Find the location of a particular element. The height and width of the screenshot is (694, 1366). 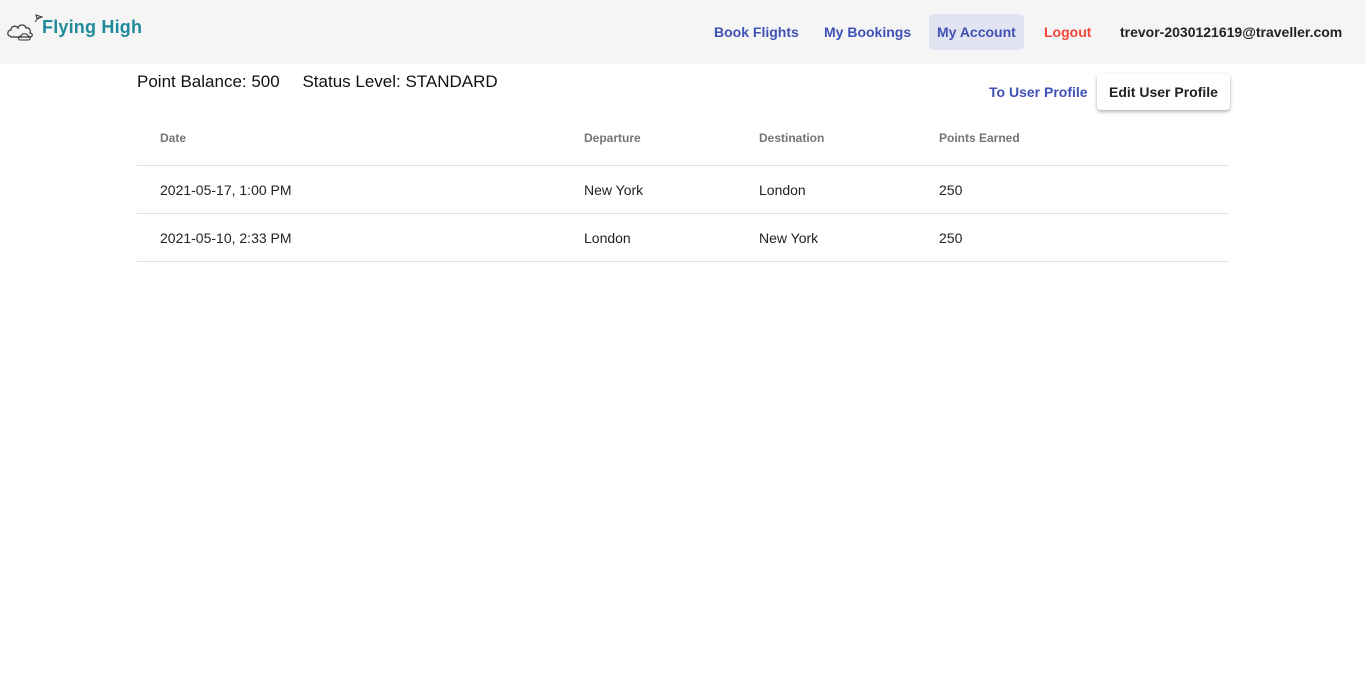

column-header-departure: Departure is located at coordinates (612, 138).